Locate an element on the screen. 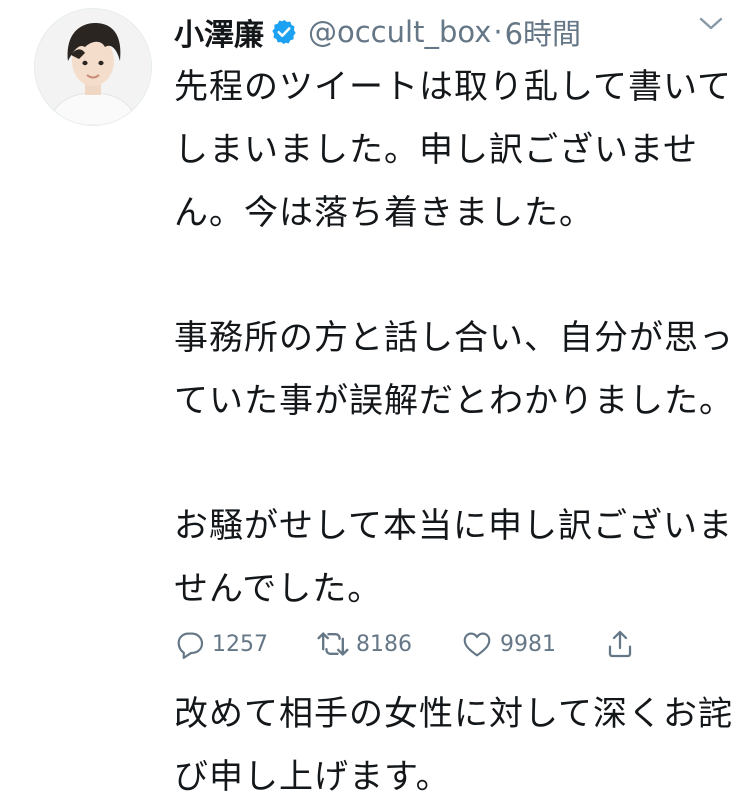 The width and height of the screenshot is (750, 809). tweet-actions: 1257 8186 9981 is located at coordinates (409, 644).